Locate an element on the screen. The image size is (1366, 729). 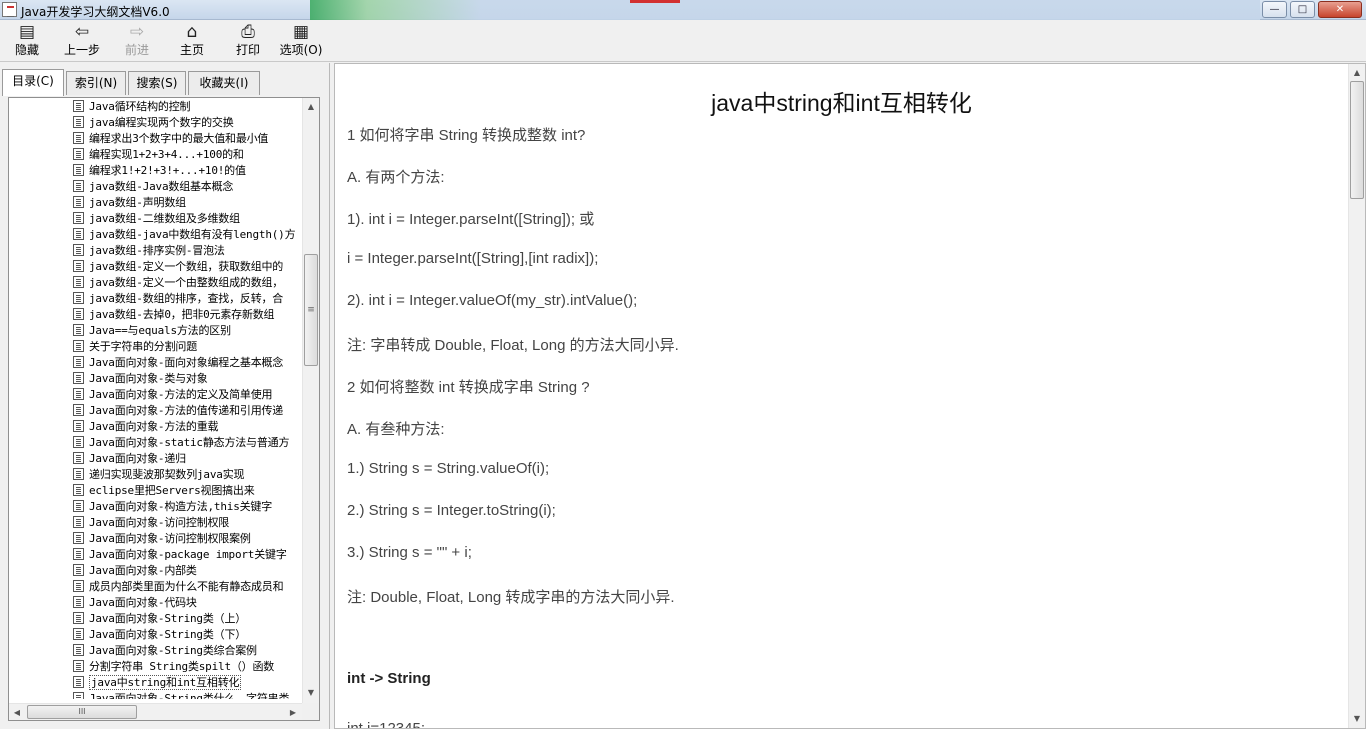
tree-item: 关于字符串的分割问题 is located at coordinates (155, 347).